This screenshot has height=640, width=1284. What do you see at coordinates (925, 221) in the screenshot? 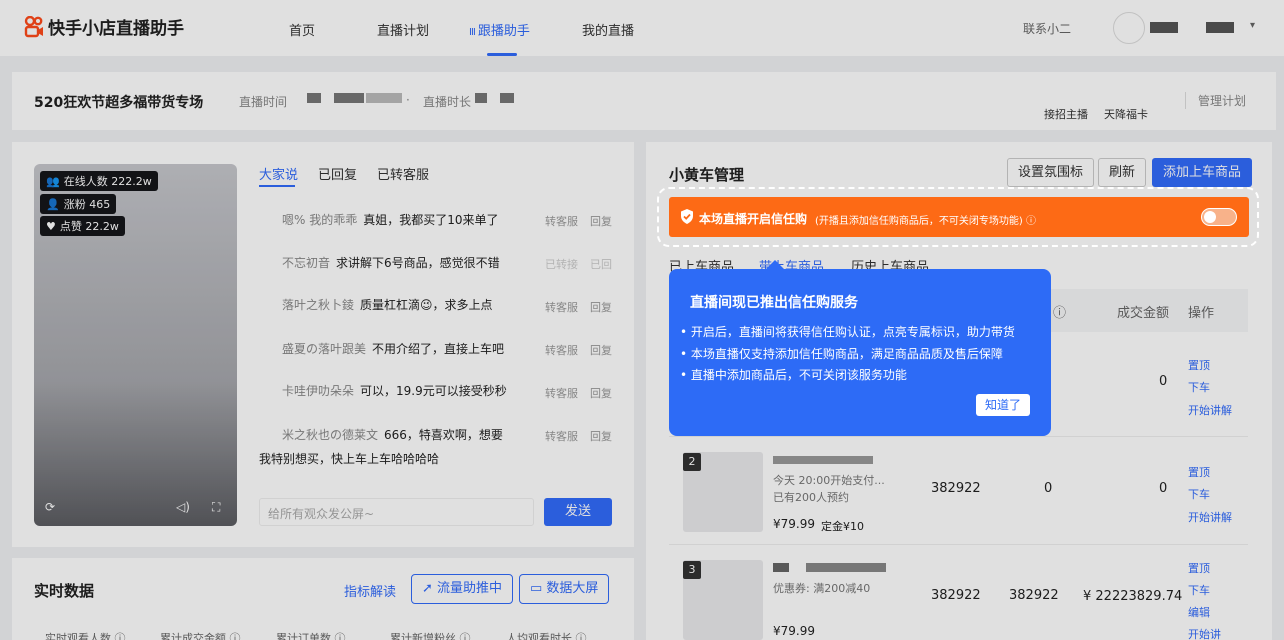
I see `trust-purchase-note: (开播且添加信任购商品后，不可关闭专场功能) ⓘ` at bounding box center [925, 221].